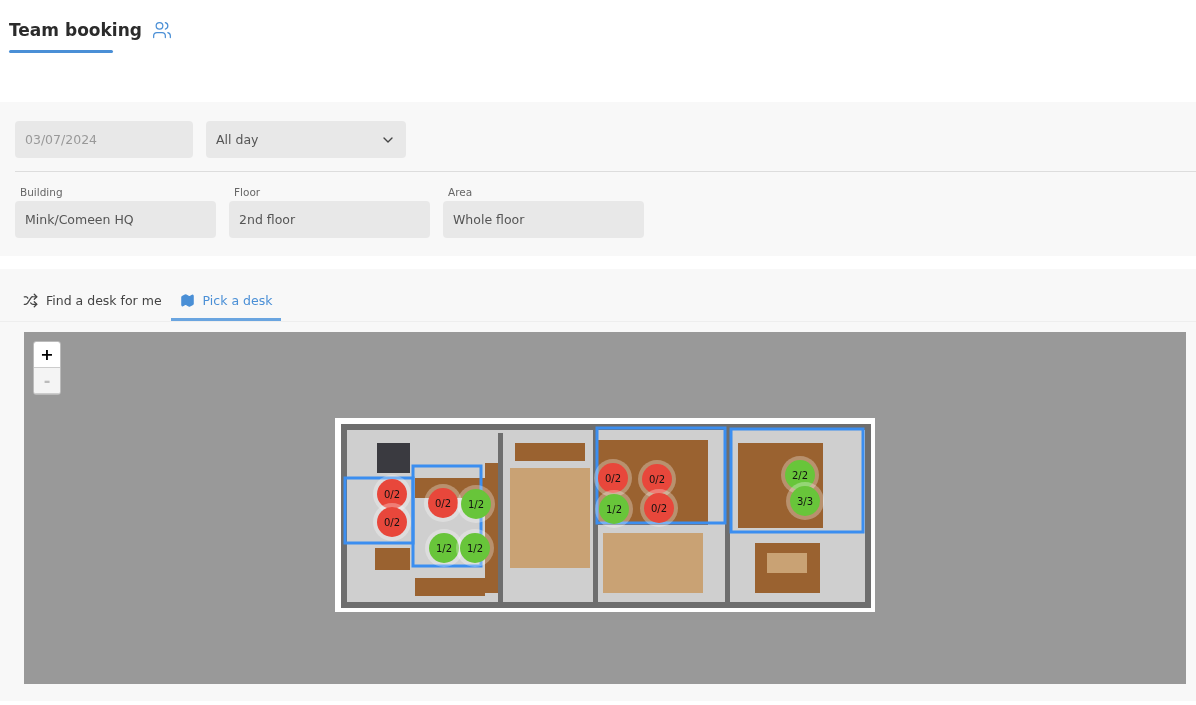  I want to click on people-icon, so click(161, 30).